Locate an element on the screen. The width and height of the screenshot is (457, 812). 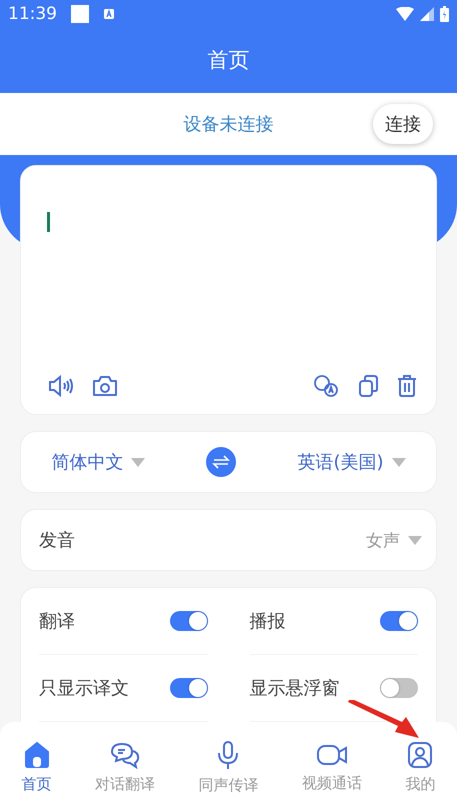
voice-dropdown: 女声 is located at coordinates (394, 540).